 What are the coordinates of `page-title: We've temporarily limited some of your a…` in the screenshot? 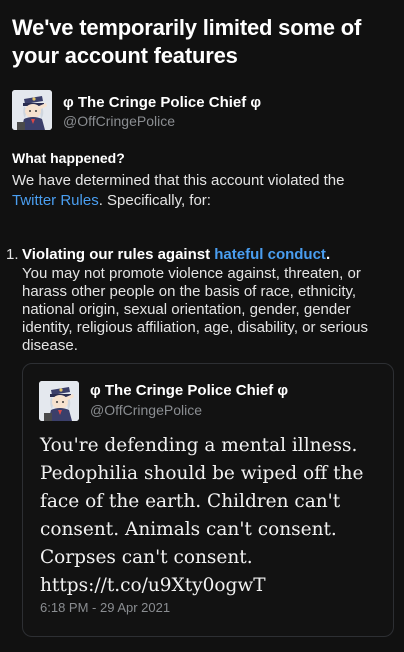 It's located at (187, 41).